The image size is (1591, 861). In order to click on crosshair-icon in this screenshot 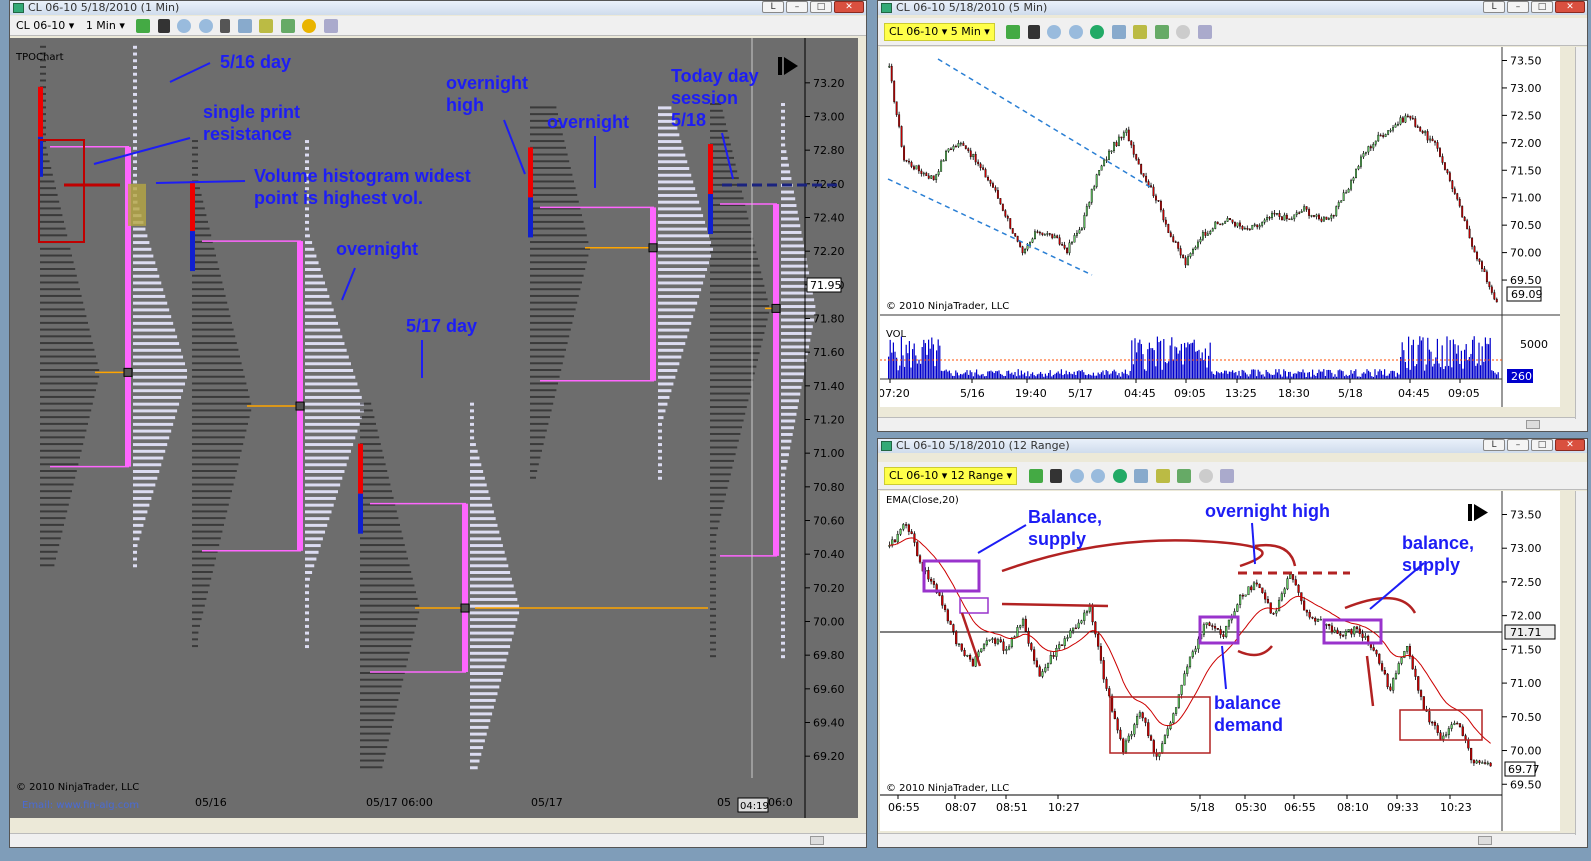, I will do `click(225, 26)`.